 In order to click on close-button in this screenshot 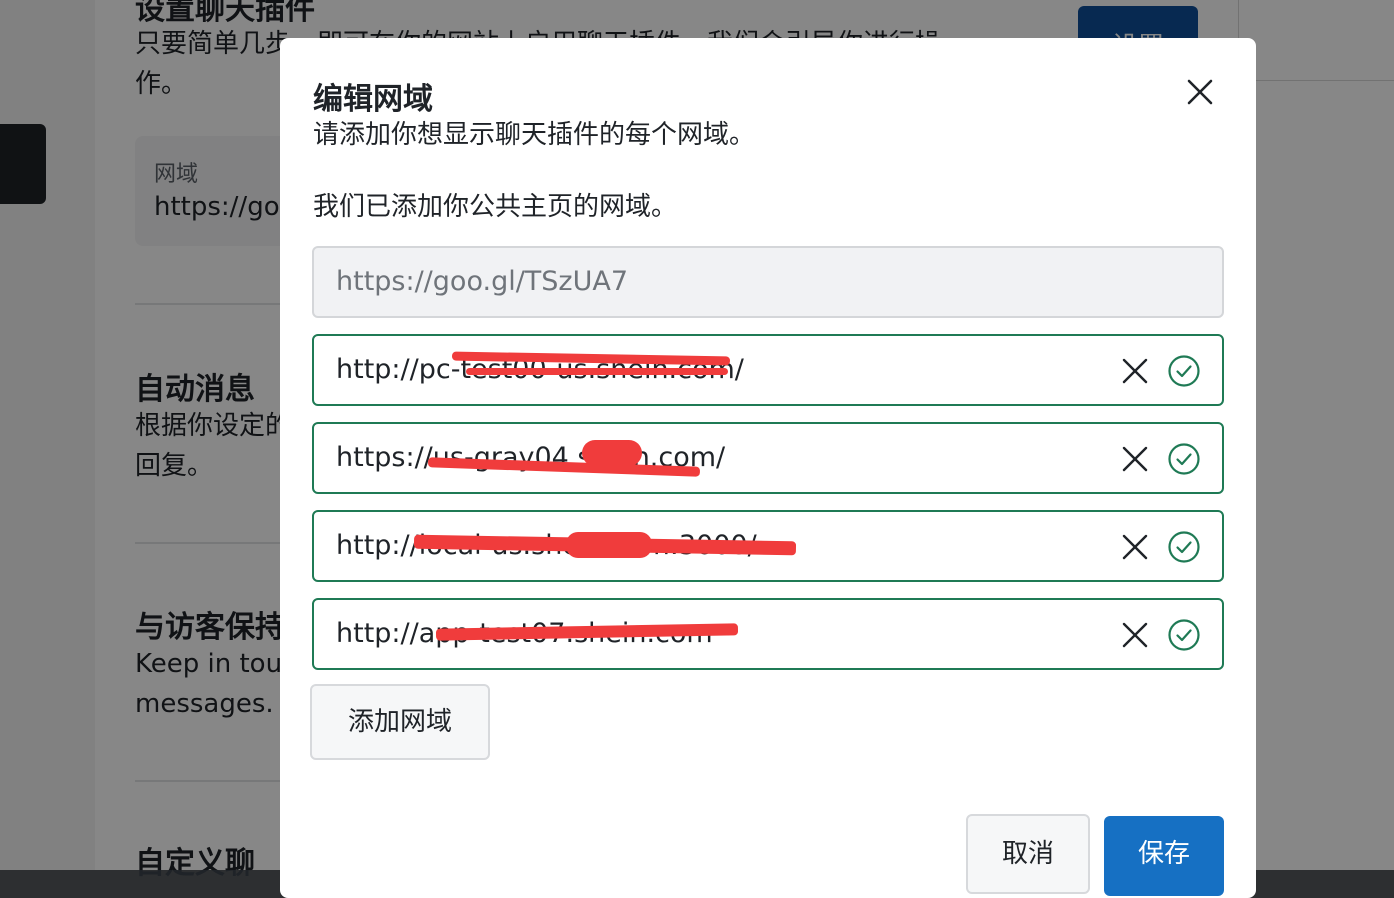, I will do `click(1200, 92)`.